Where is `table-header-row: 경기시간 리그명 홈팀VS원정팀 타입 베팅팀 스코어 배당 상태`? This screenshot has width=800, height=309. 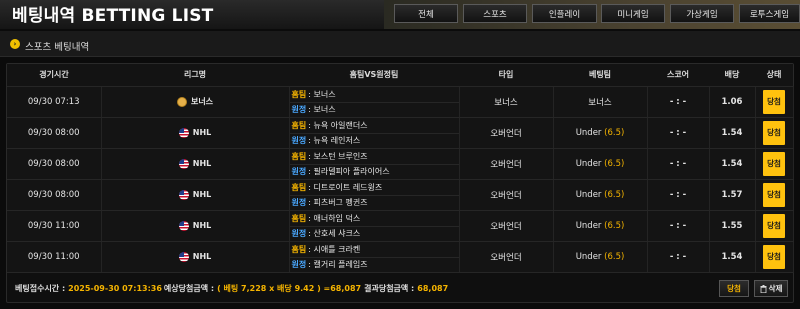
table-header-row: 경기시간 리그명 홈팀VS원정팀 타입 베팅팀 스코어 배당 상태 is located at coordinates (400, 75).